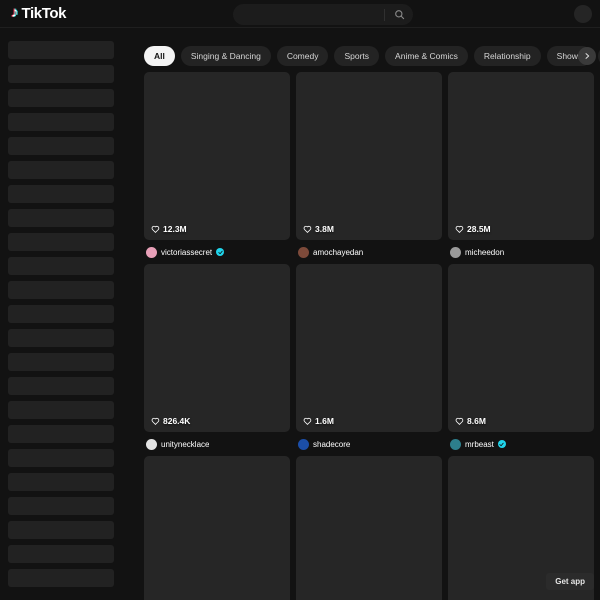 This screenshot has height=600, width=600. I want to click on top-header: ♪ TikTok, so click(300, 14).